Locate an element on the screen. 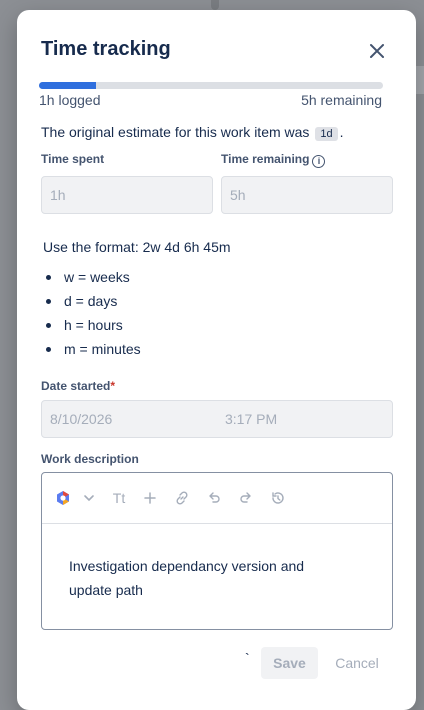 This screenshot has width=424, height=710. time-remaining-label: Time remaining i is located at coordinates (273, 160).